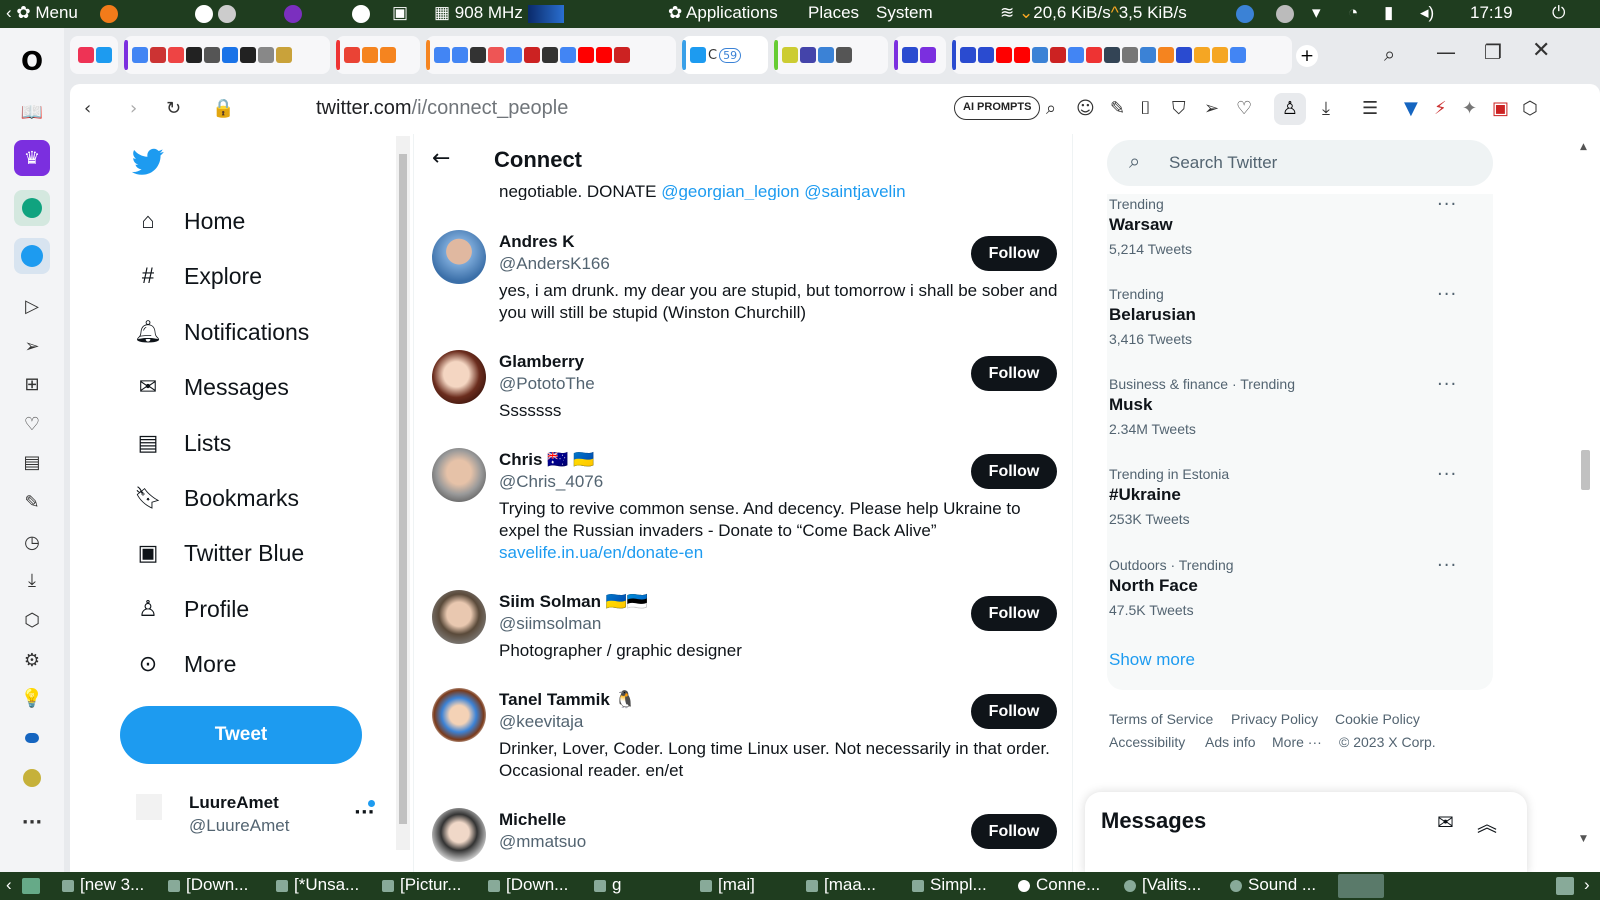  What do you see at coordinates (551, 55) in the screenshot?
I see `tab-group-orange` at bounding box center [551, 55].